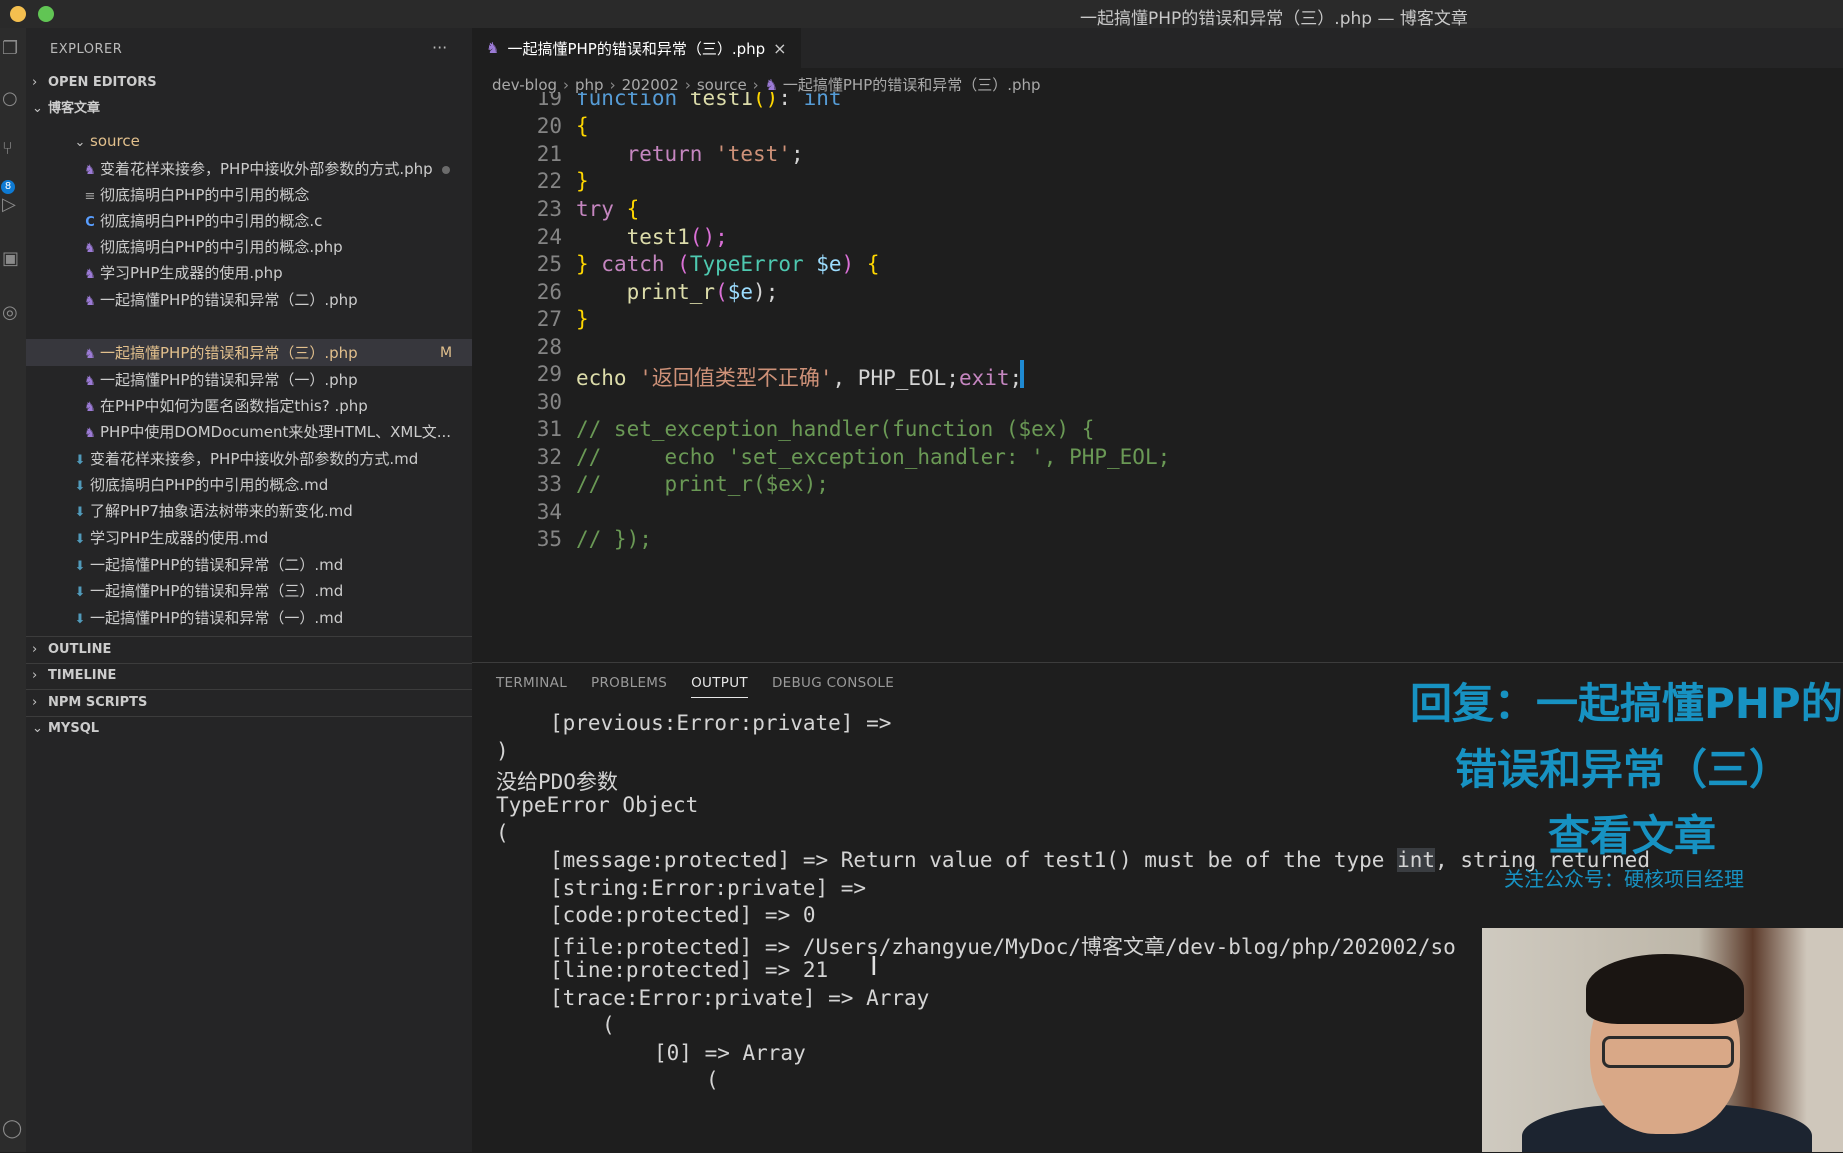  Describe the element at coordinates (549, 457) in the screenshot. I see `line-number: 32` at that location.